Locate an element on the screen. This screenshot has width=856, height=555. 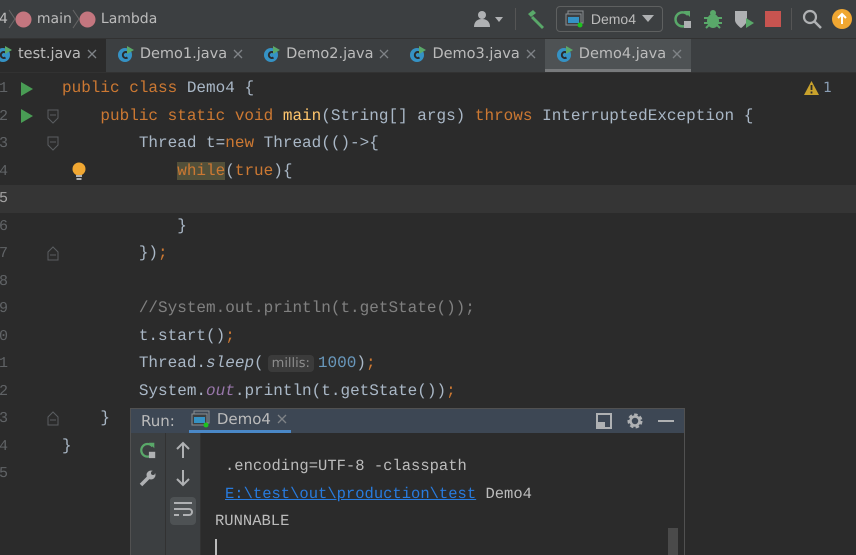
editor-tab: Demo1.java is located at coordinates (179, 55).